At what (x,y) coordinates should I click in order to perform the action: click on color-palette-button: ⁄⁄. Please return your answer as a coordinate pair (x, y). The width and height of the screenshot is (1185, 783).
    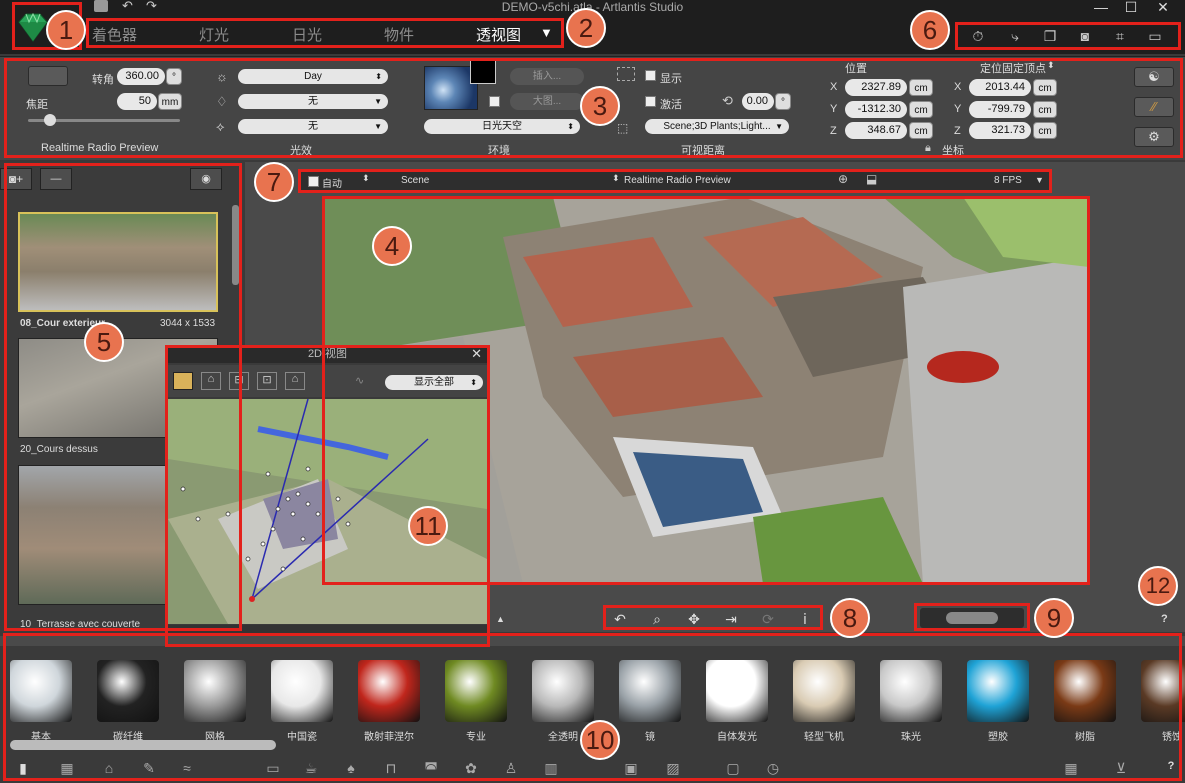
    Looking at the image, I should click on (1154, 107).